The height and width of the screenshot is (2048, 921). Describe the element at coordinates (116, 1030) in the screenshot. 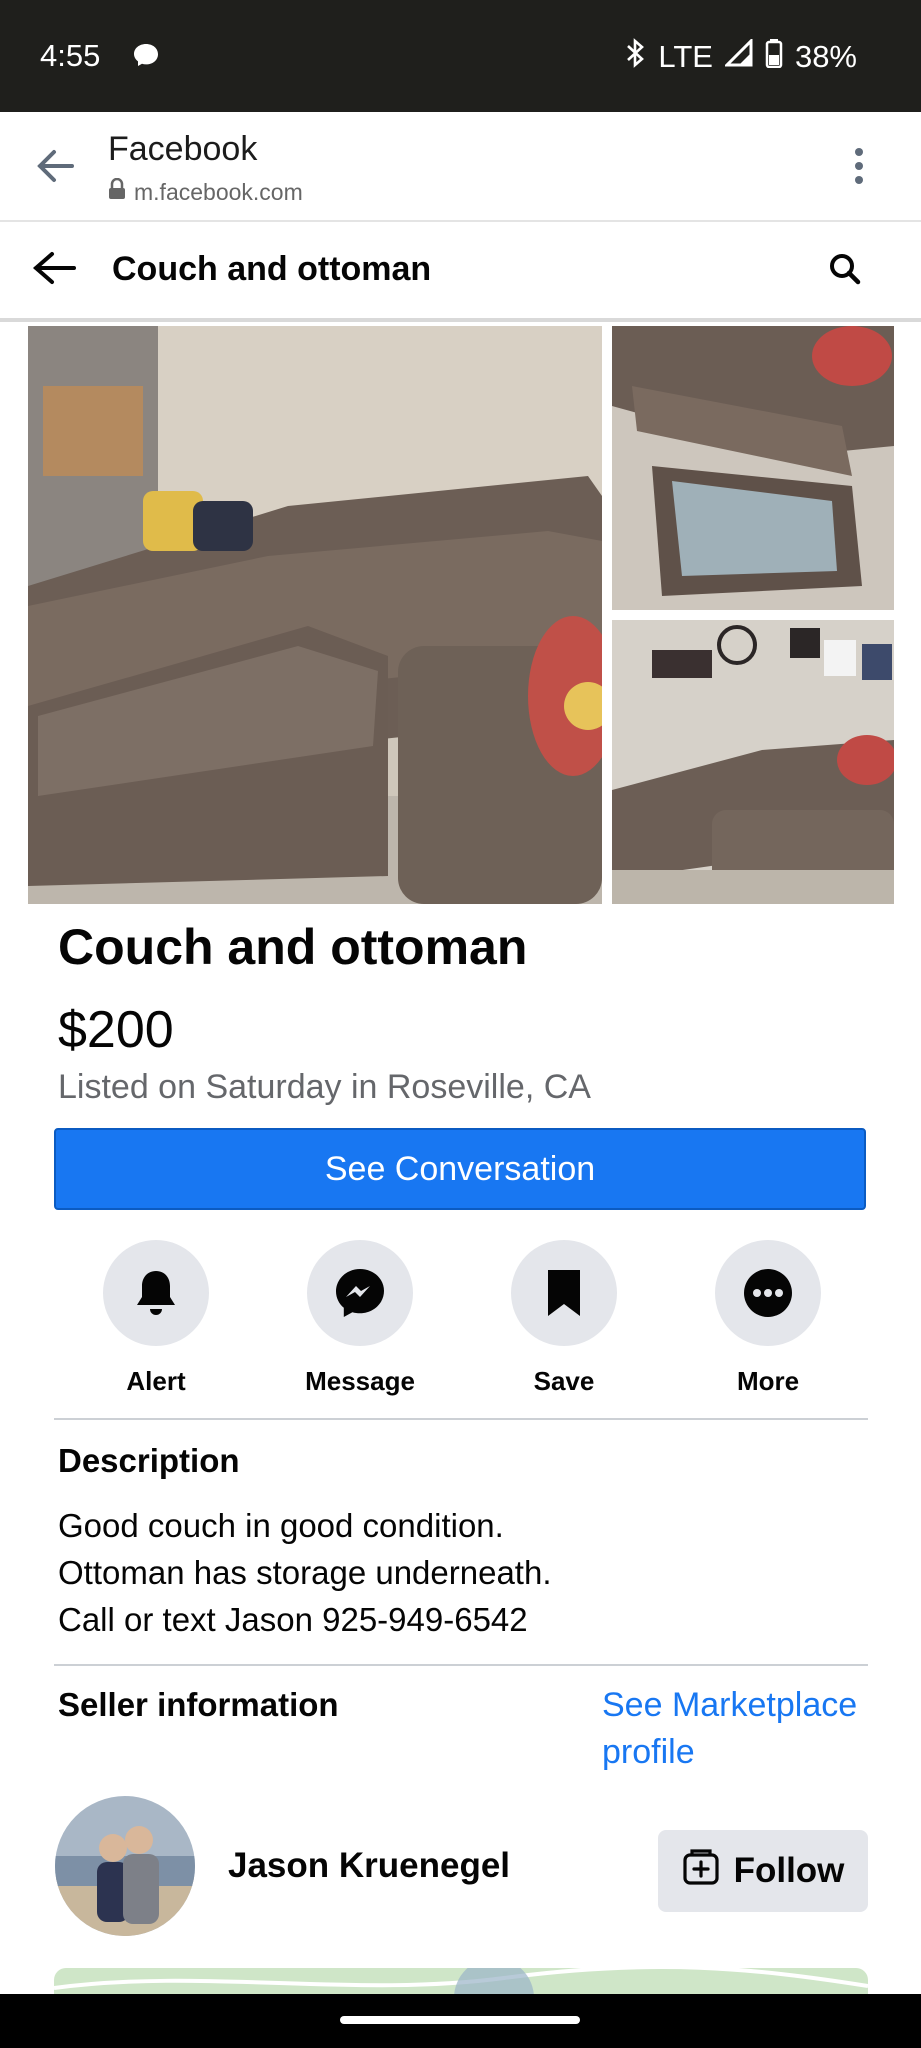

I see `listing-price: $200` at that location.